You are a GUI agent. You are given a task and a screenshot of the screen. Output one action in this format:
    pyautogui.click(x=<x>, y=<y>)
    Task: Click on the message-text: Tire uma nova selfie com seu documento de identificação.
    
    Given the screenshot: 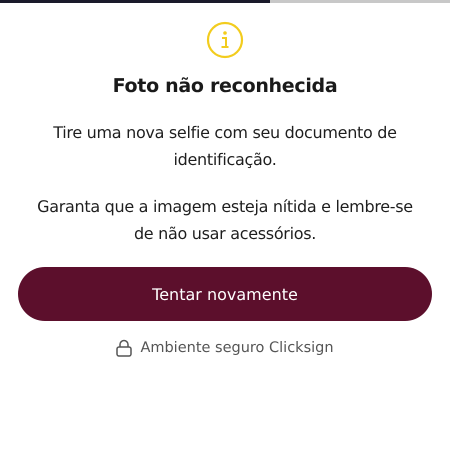 What is the action you would take?
    pyautogui.click(x=225, y=146)
    